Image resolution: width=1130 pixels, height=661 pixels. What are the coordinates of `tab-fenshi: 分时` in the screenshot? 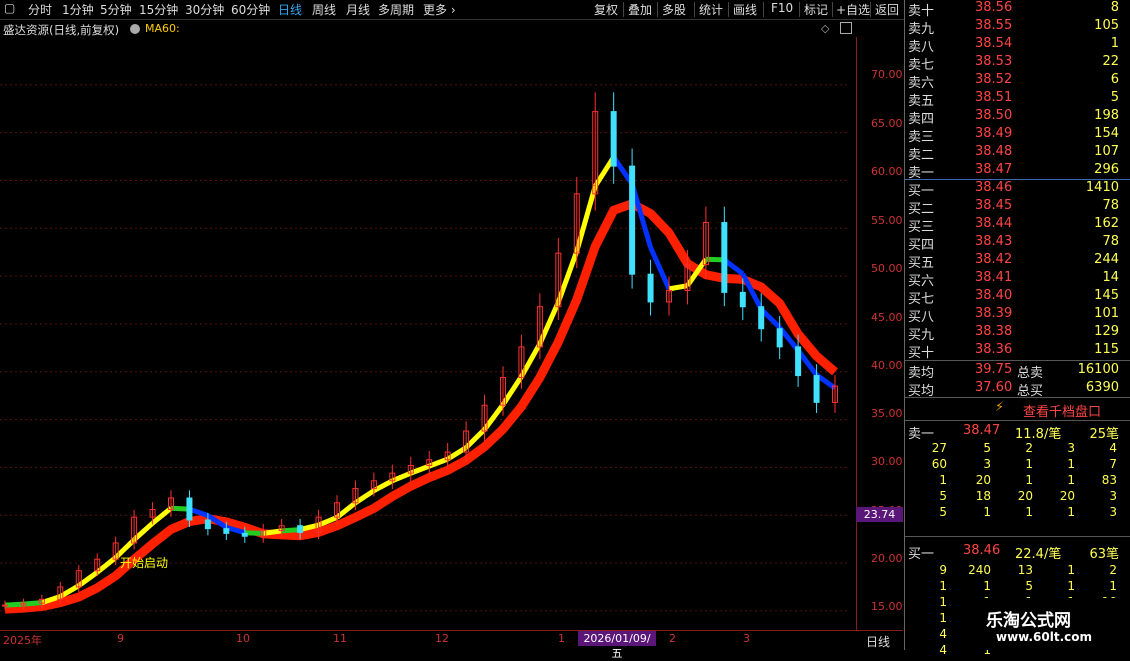 It's located at (40, 9).